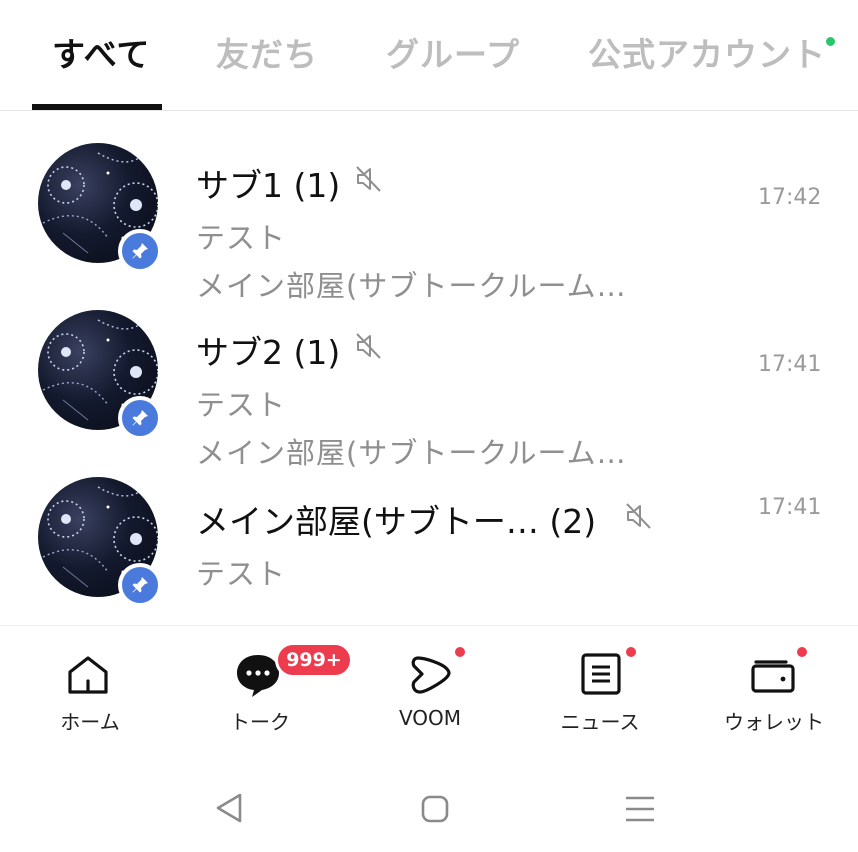  I want to click on nav-talk-label: トーク, so click(260, 722).